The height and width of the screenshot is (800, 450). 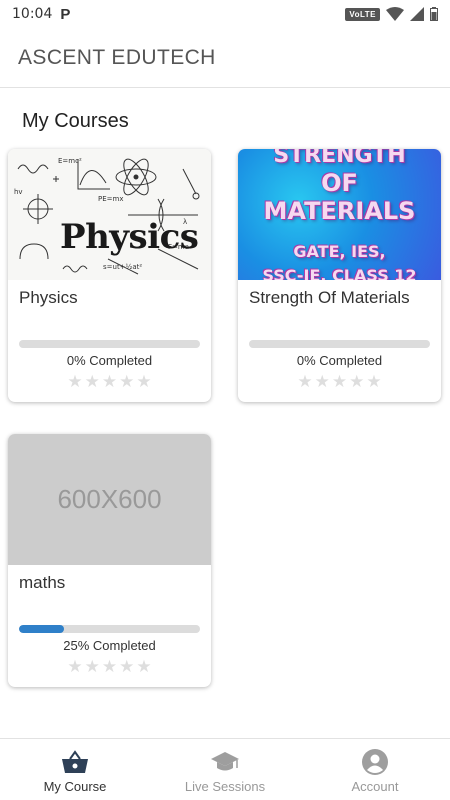 I want to click on svg-text: hv, so click(x=18, y=192).